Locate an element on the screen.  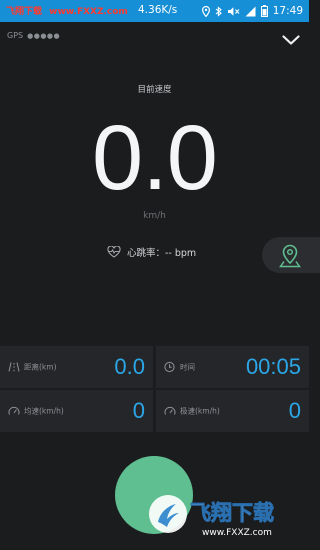
mute-icon is located at coordinates (233, 11).